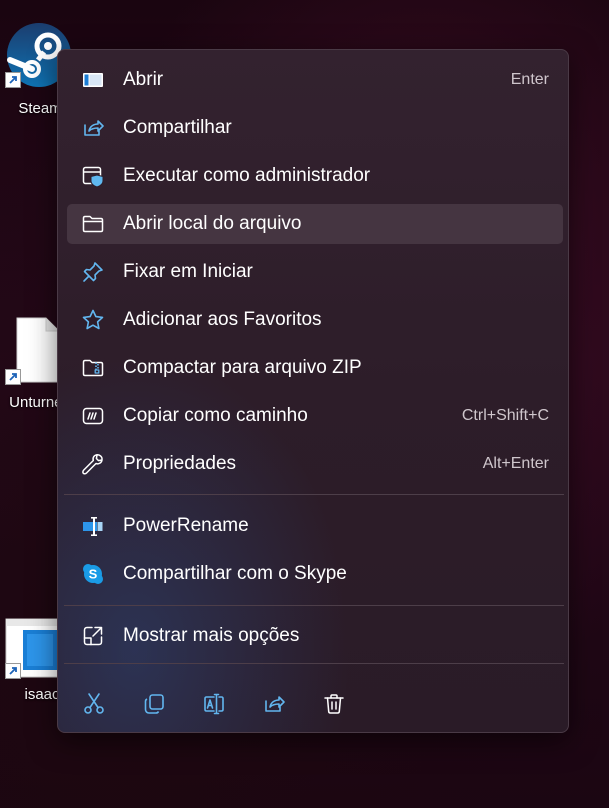 The width and height of the screenshot is (609, 808). What do you see at coordinates (334, 704) in the screenshot?
I see `delete-button` at bounding box center [334, 704].